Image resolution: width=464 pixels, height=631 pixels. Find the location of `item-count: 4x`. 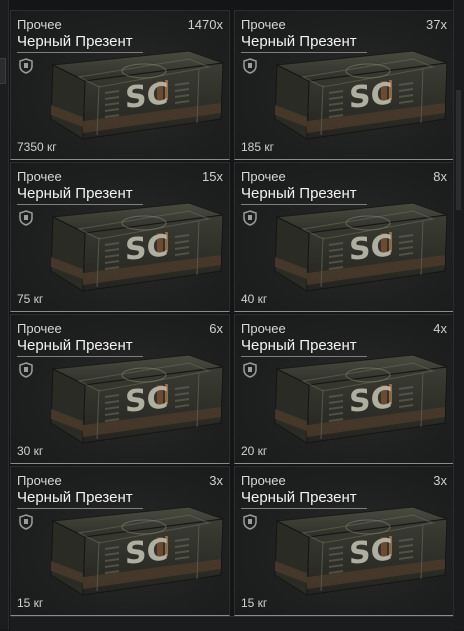

item-count: 4x is located at coordinates (440, 328).